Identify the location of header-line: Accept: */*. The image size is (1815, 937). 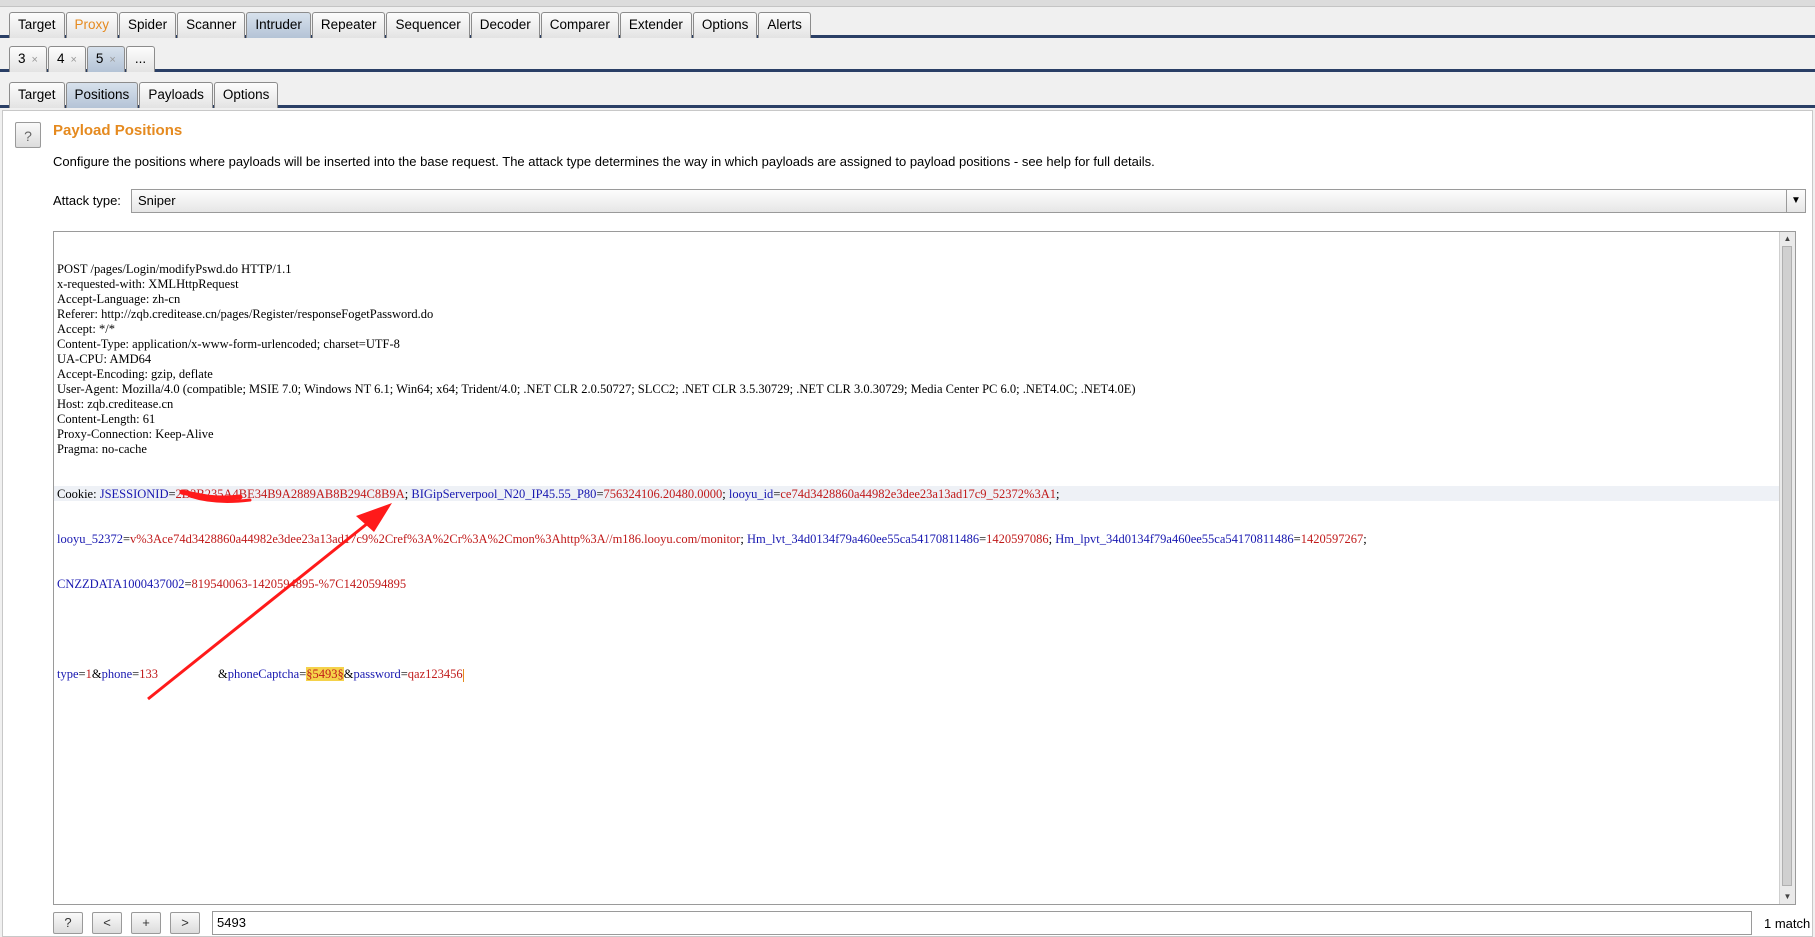
(86, 329).